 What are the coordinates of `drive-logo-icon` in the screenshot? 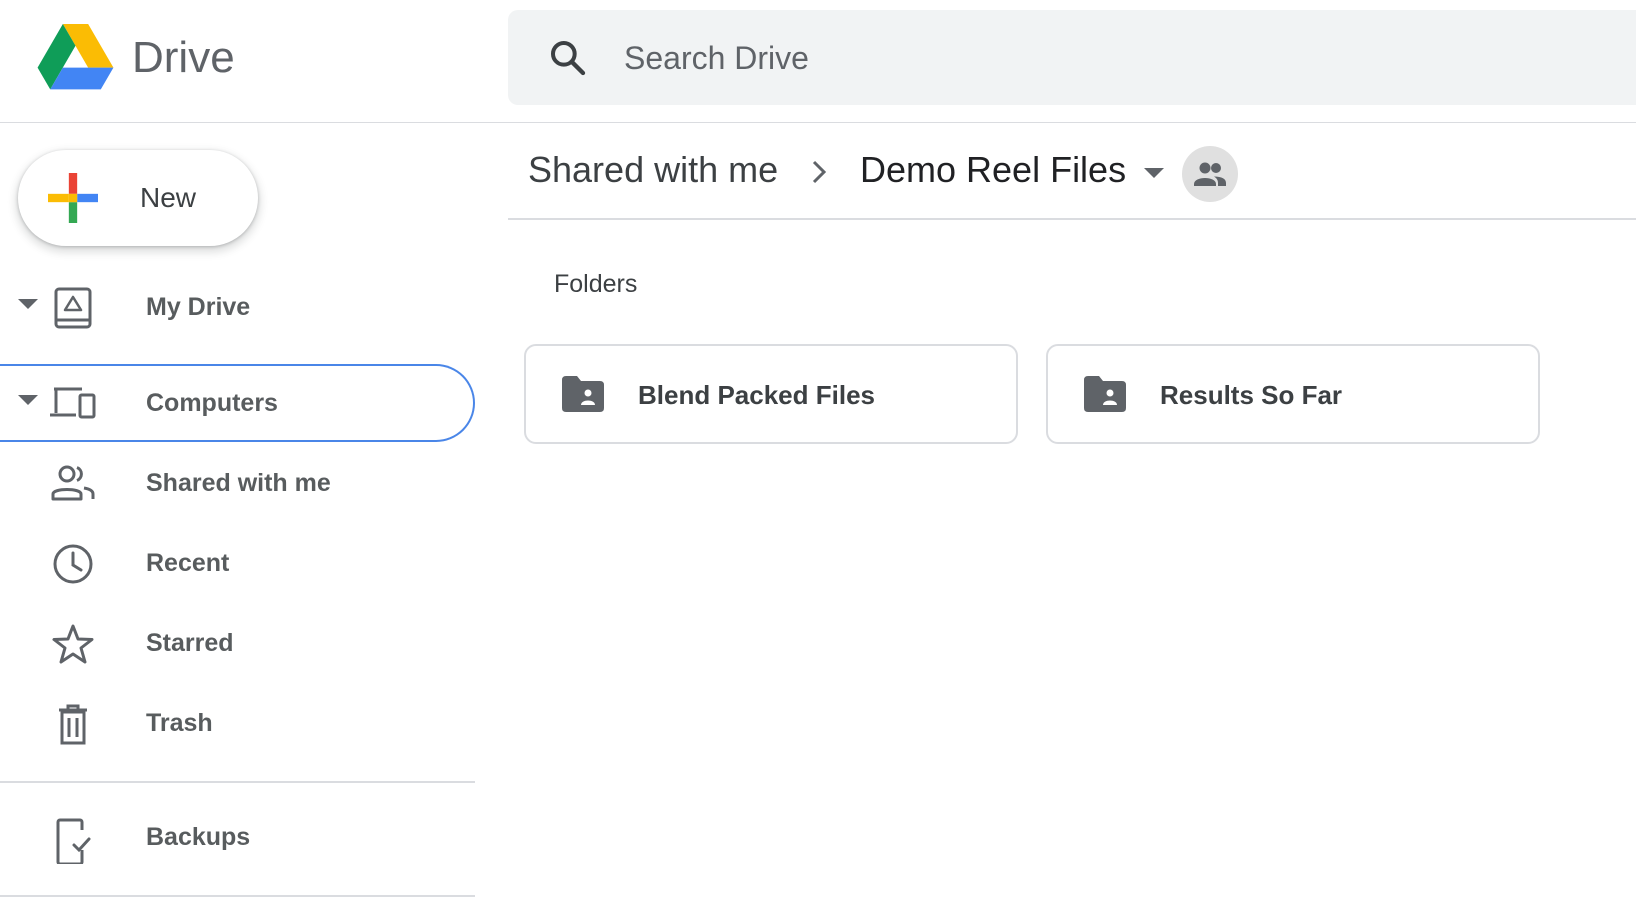 It's located at (75, 58).